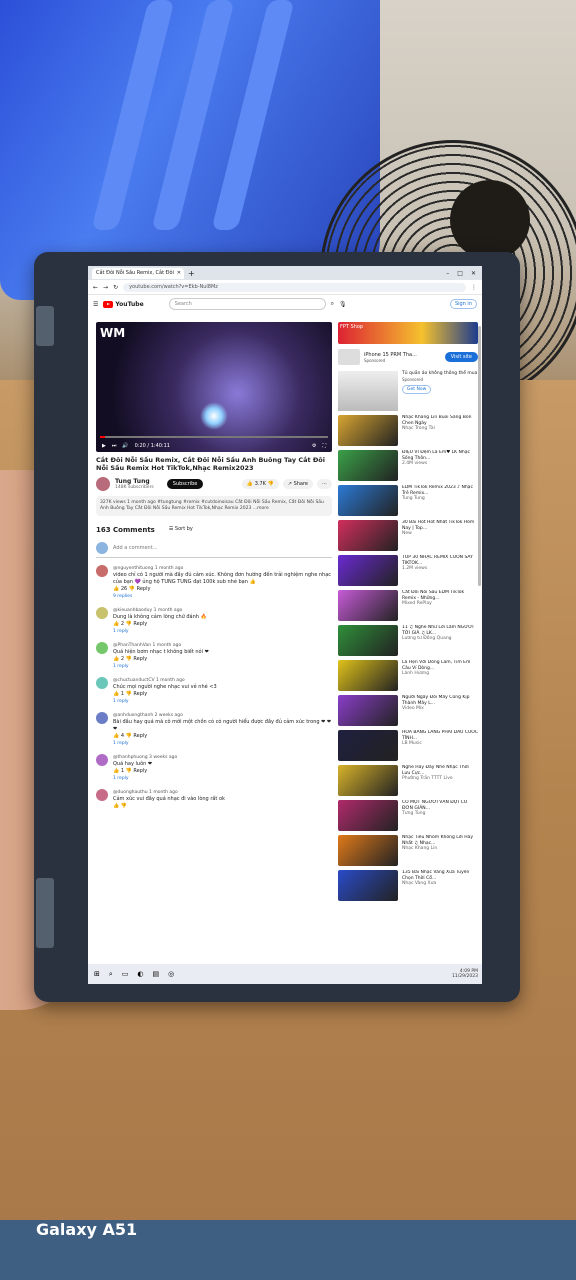 Image resolution: width=576 pixels, height=1280 pixels. Describe the element at coordinates (169, 792) in the screenshot. I see `comment-author: @duonghauthu 1 month ago` at that location.